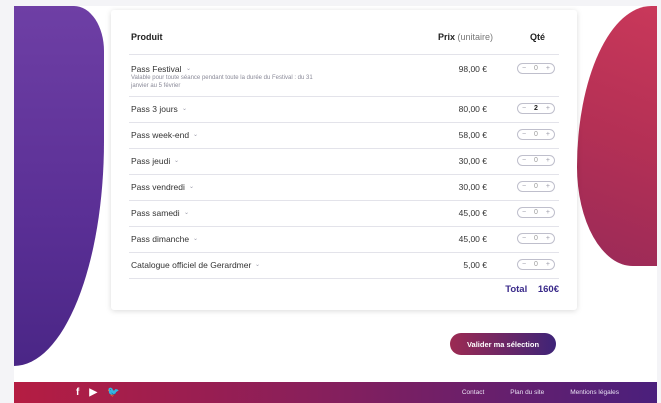 The height and width of the screenshot is (403, 661). I want to click on product-price: 80,00 €, so click(472, 109).